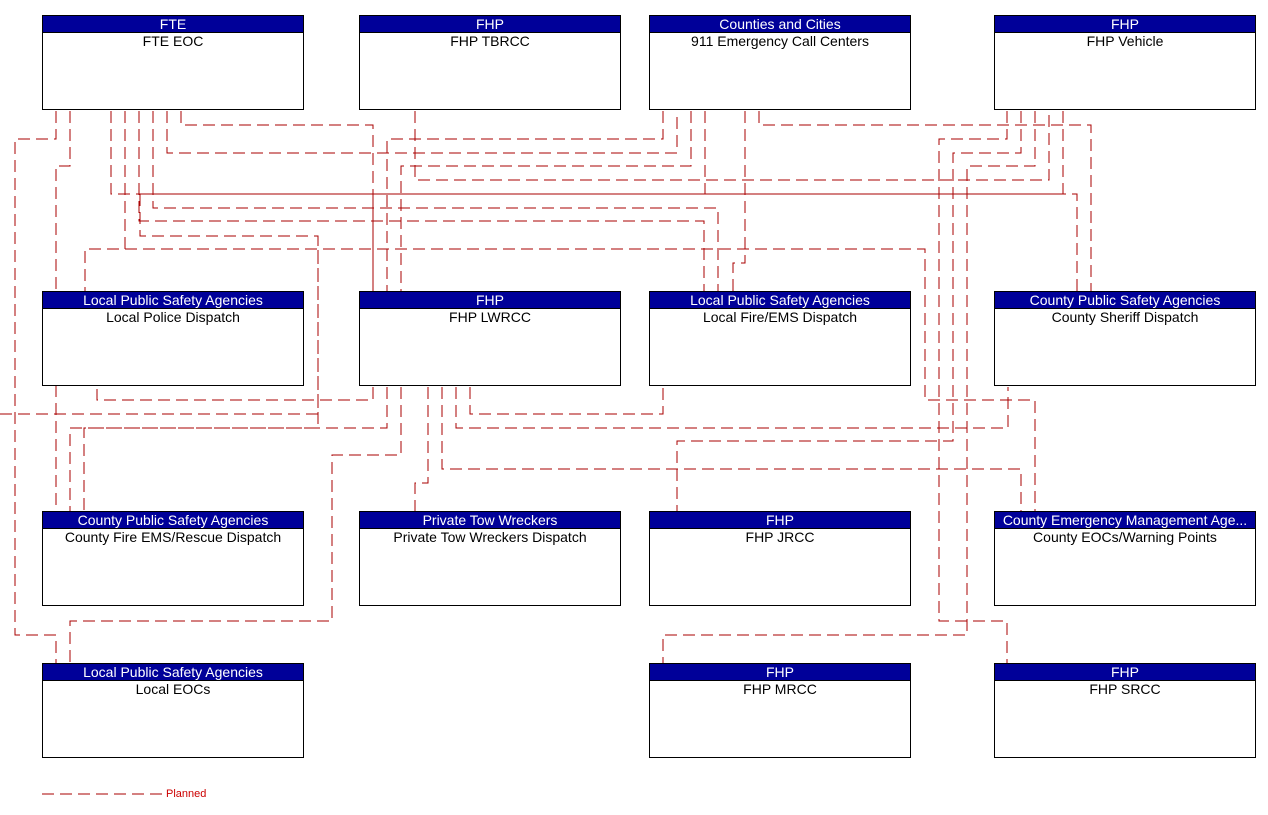 The width and height of the screenshot is (1268, 815). I want to click on node-name: Local EOCs, so click(173, 689).